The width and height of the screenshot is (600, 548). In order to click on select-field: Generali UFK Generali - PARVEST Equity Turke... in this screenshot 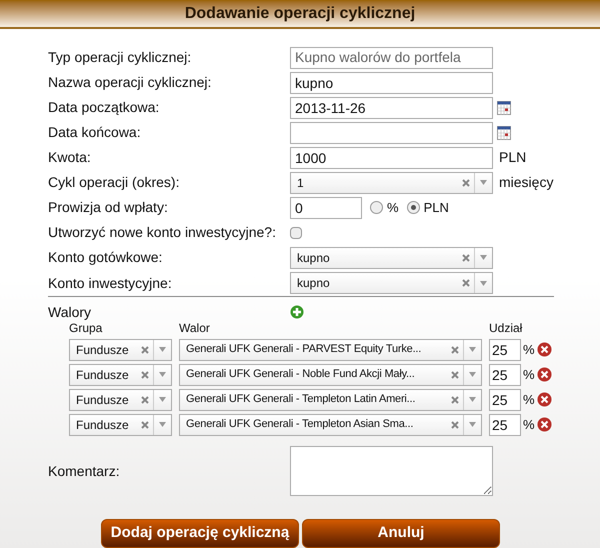, I will do `click(330, 349)`.